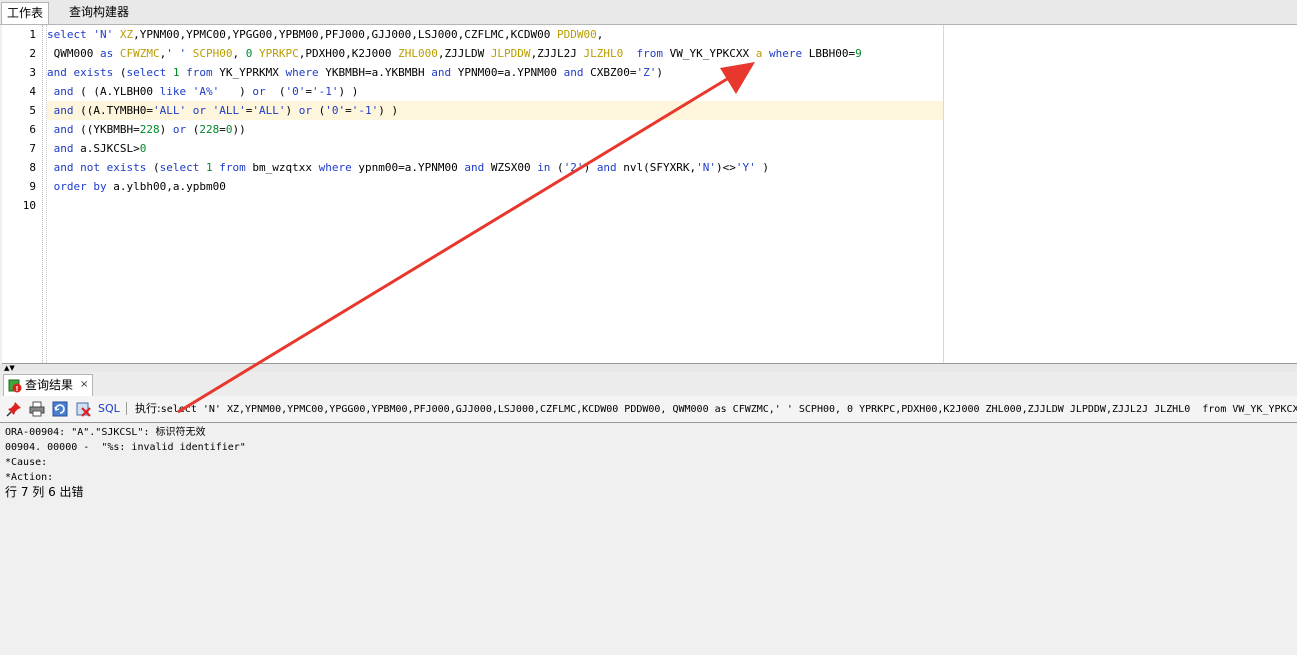  I want to click on sql-button: SQL, so click(109, 409).